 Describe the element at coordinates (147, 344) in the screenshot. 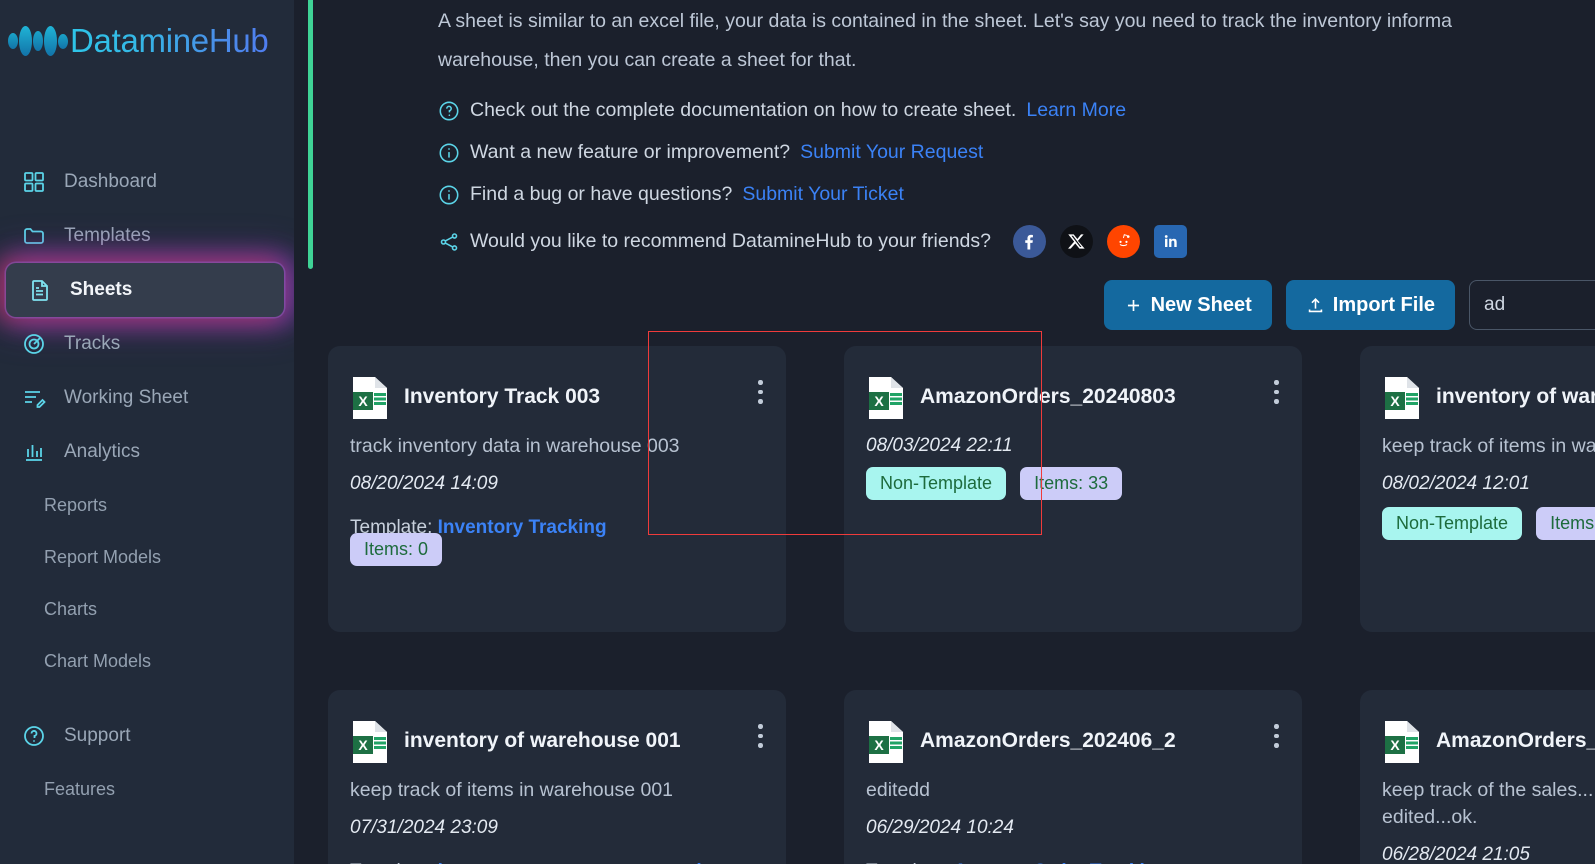

I see `sidebar-item-tracks: Tracks` at that location.